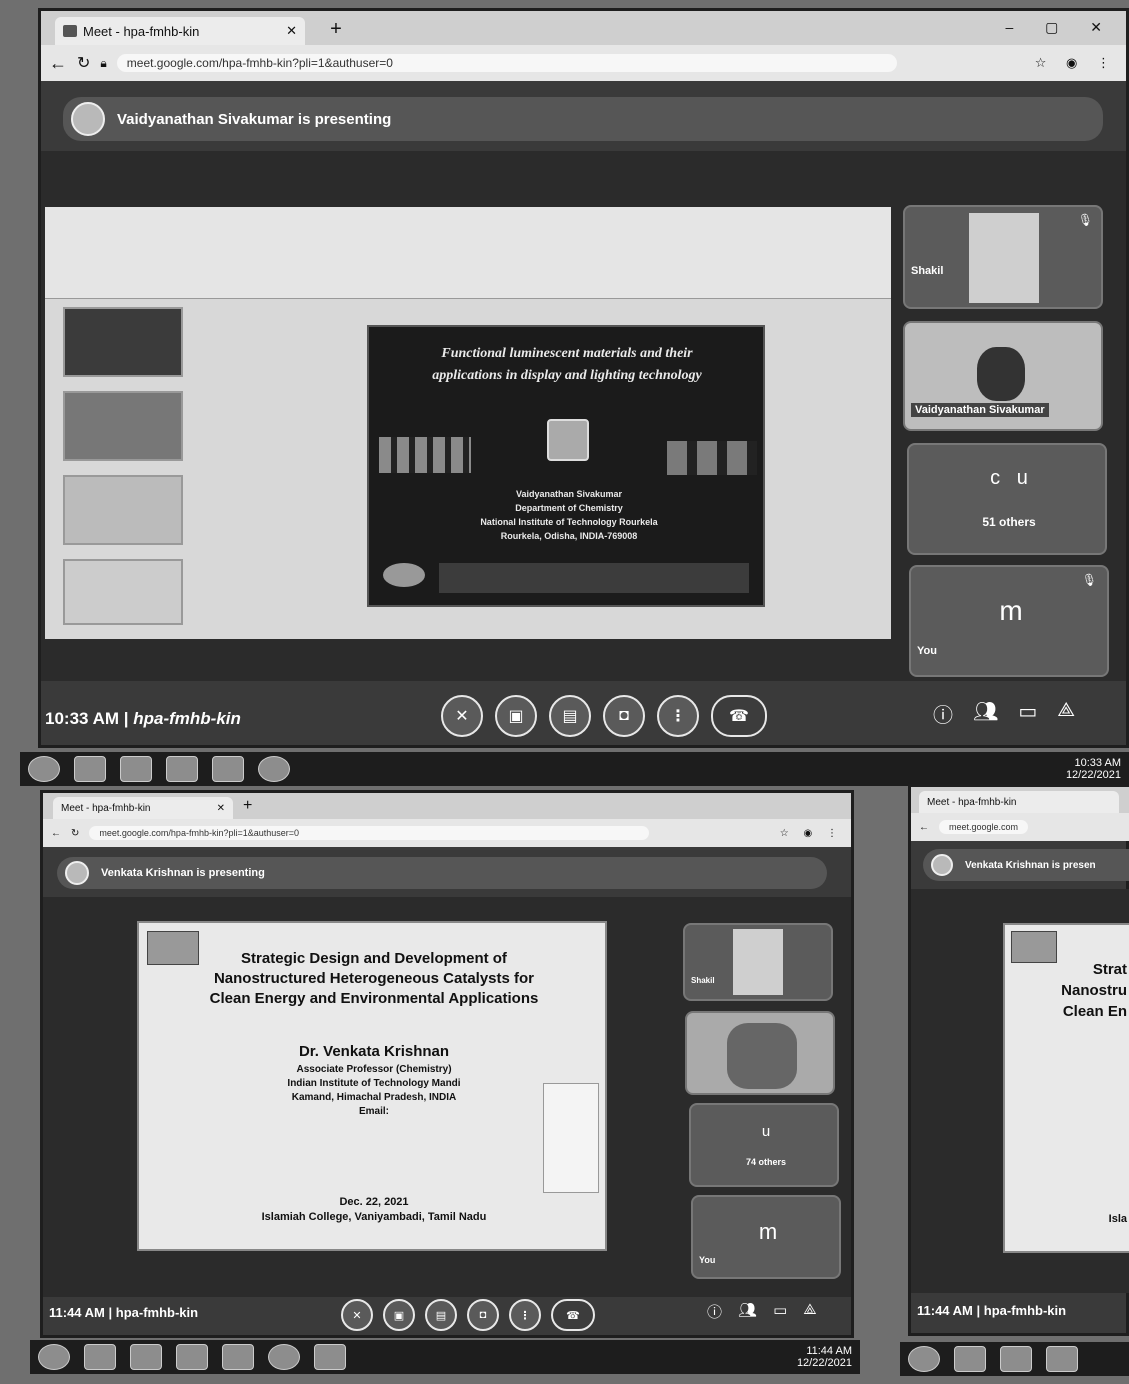 Image resolution: width=1129 pixels, height=1384 pixels. What do you see at coordinates (77, 873) in the screenshot?
I see `presenter-avatar` at bounding box center [77, 873].